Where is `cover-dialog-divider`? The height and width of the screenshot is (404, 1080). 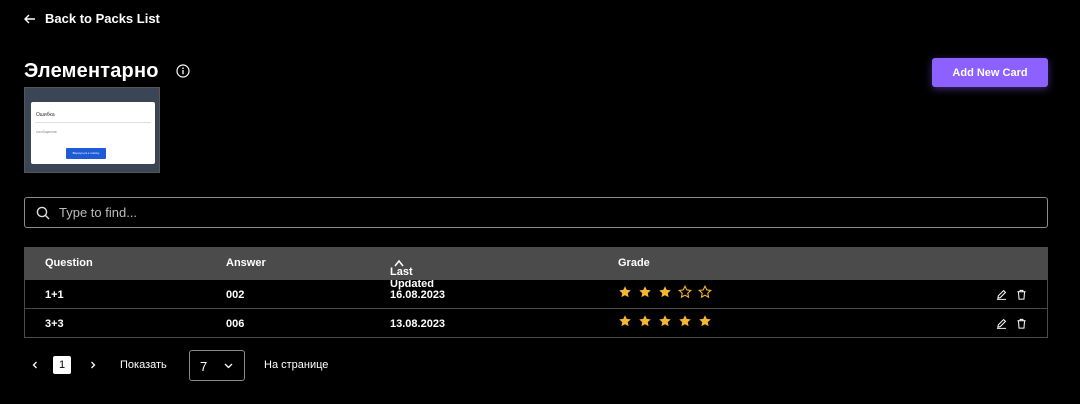 cover-dialog-divider is located at coordinates (93, 122).